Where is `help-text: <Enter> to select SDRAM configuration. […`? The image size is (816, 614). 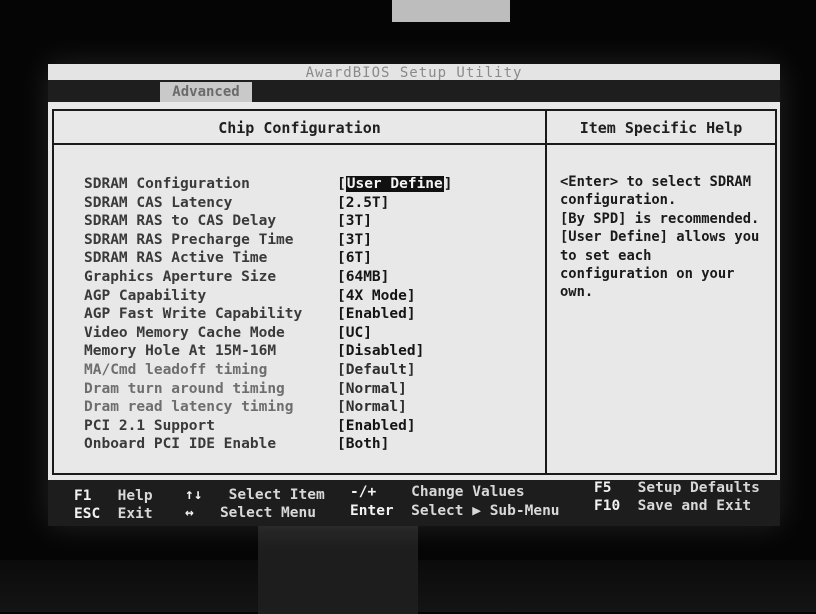 help-text: <Enter> to select SDRAM configuration. [… is located at coordinates (665, 237).